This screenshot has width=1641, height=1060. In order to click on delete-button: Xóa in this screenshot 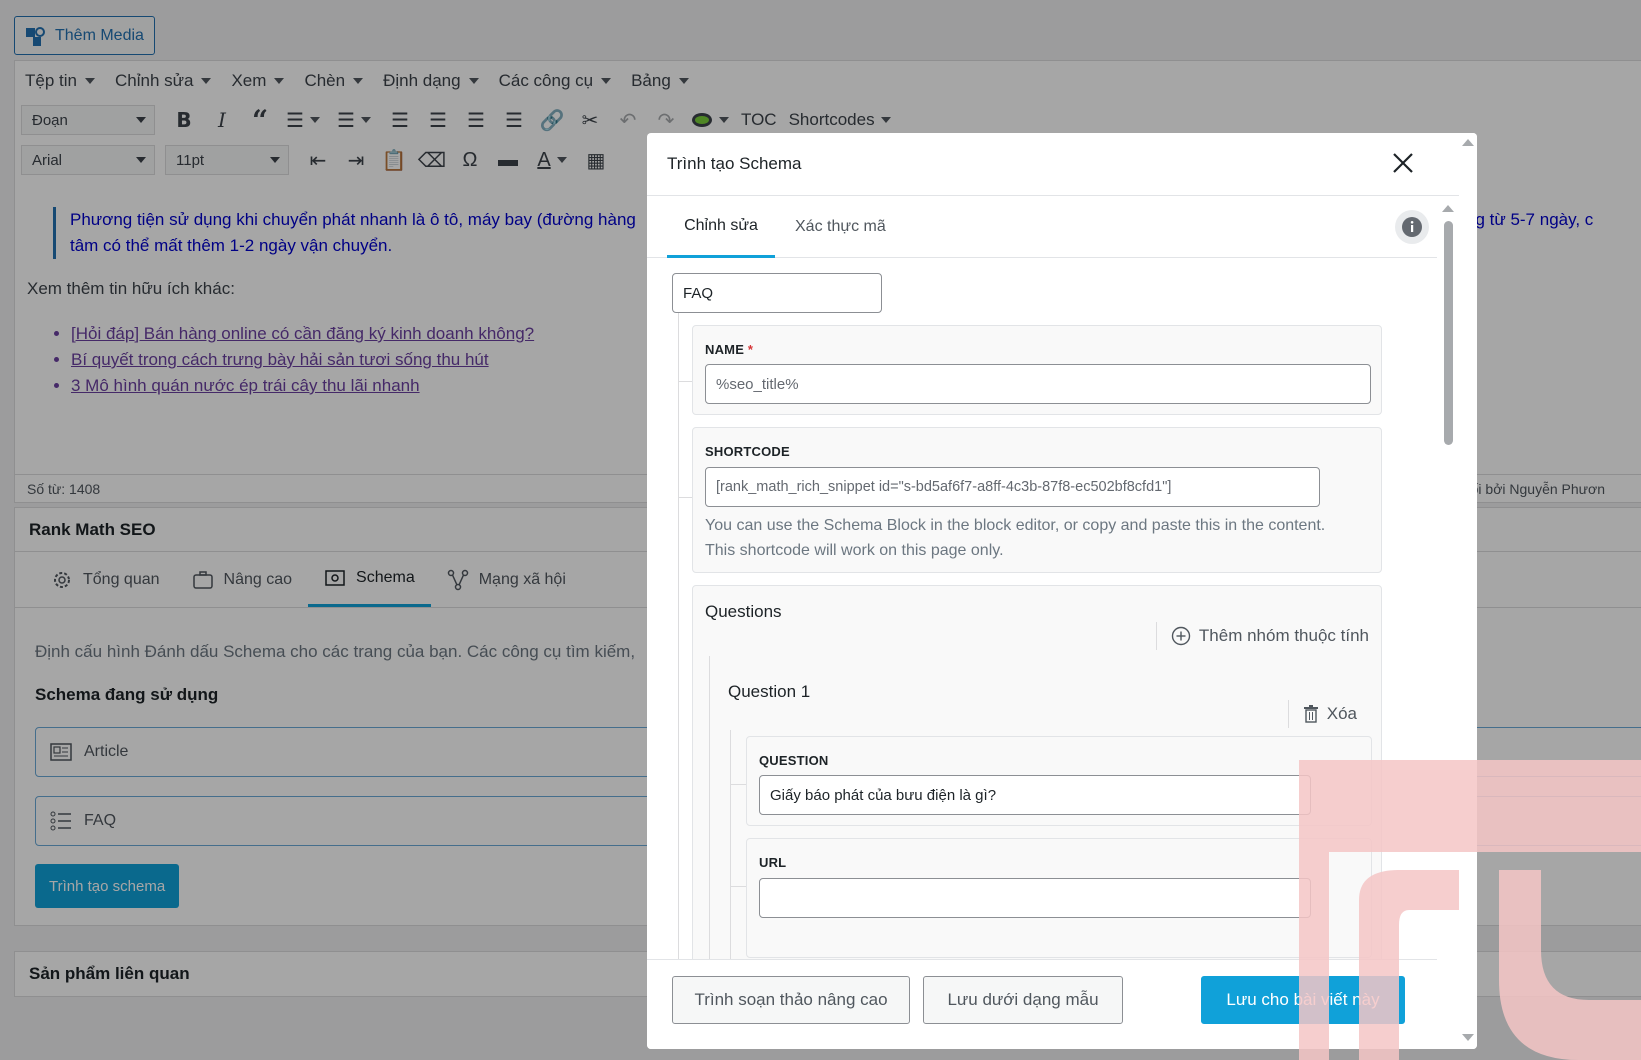, I will do `click(1322, 714)`.